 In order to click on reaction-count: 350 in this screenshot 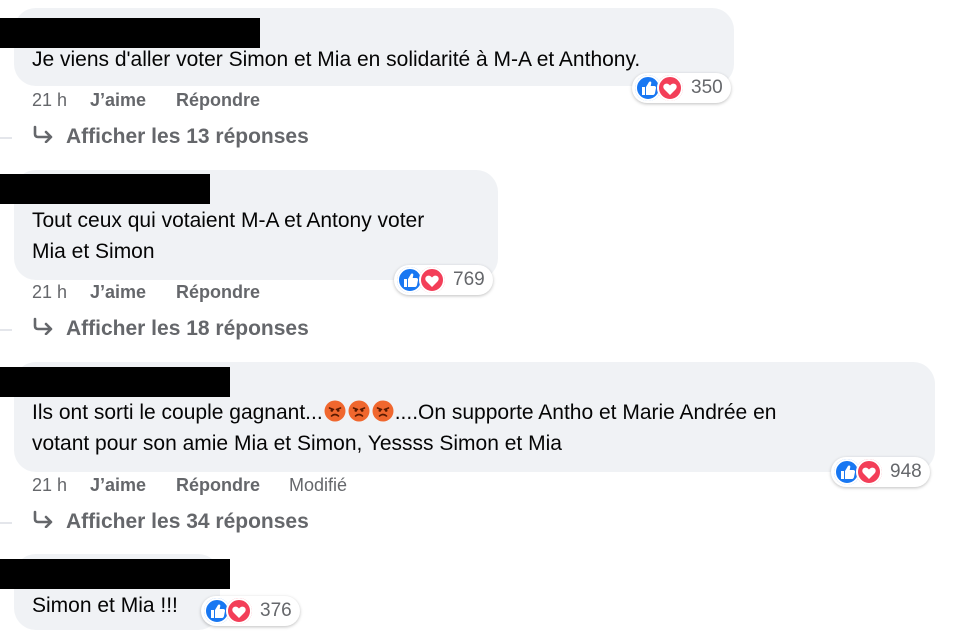, I will do `click(707, 87)`.